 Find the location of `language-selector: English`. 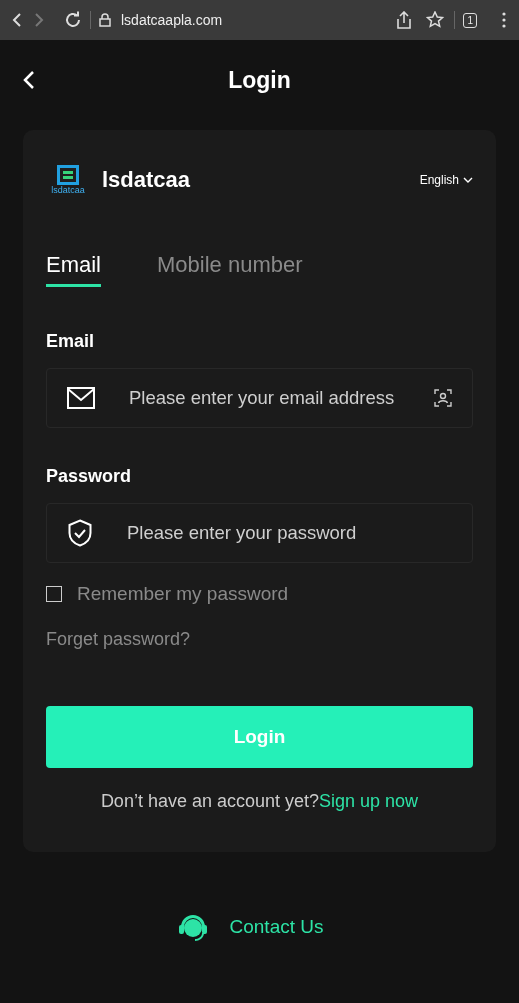

language-selector: English is located at coordinates (446, 180).